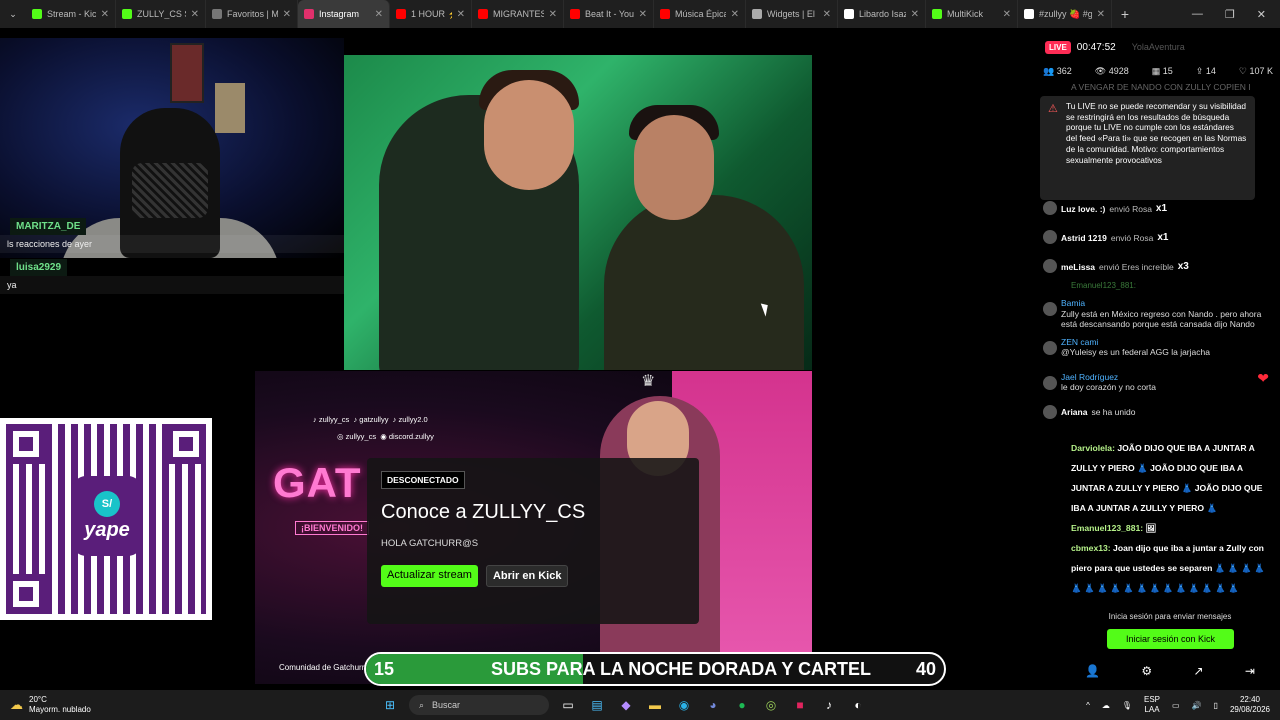 This screenshot has width=1280, height=720. Describe the element at coordinates (1197, 14) in the screenshot. I see `minimize-icon: —` at that location.